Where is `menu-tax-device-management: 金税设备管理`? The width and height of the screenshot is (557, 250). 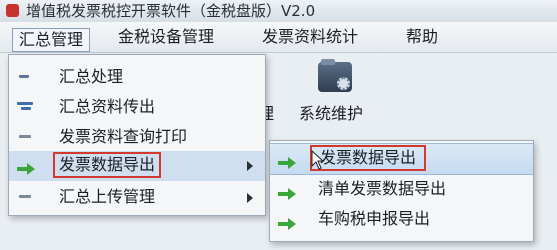
menu-tax-device-management: 金税设备管理 is located at coordinates (166, 37).